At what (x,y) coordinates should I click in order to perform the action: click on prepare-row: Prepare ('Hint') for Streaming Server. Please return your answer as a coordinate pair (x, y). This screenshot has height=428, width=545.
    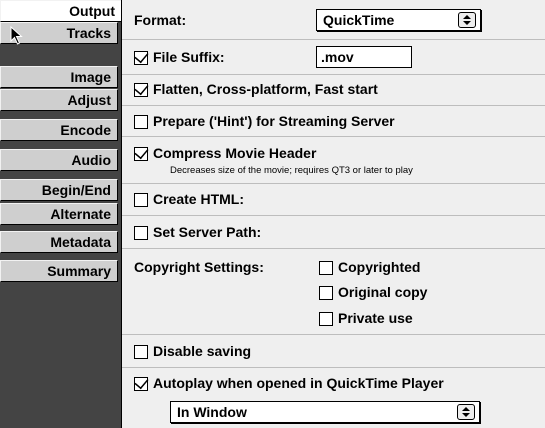
    Looking at the image, I should click on (333, 121).